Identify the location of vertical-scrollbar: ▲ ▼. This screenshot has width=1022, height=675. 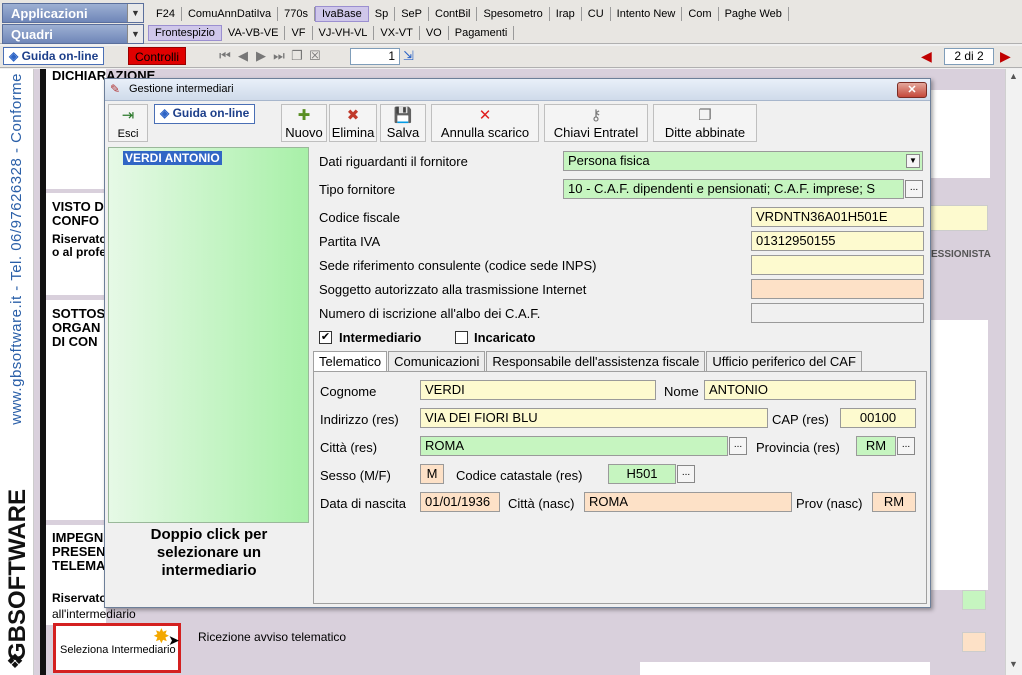
(1013, 372).